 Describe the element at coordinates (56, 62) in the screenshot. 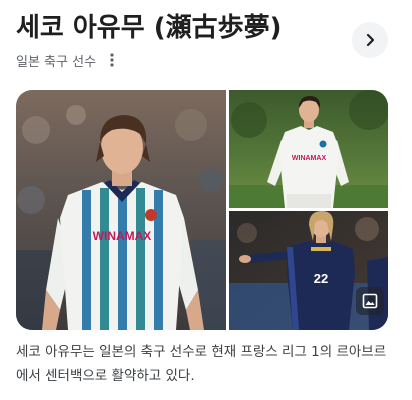

I see `entity-subtitle: 일본 축구 선수` at that location.